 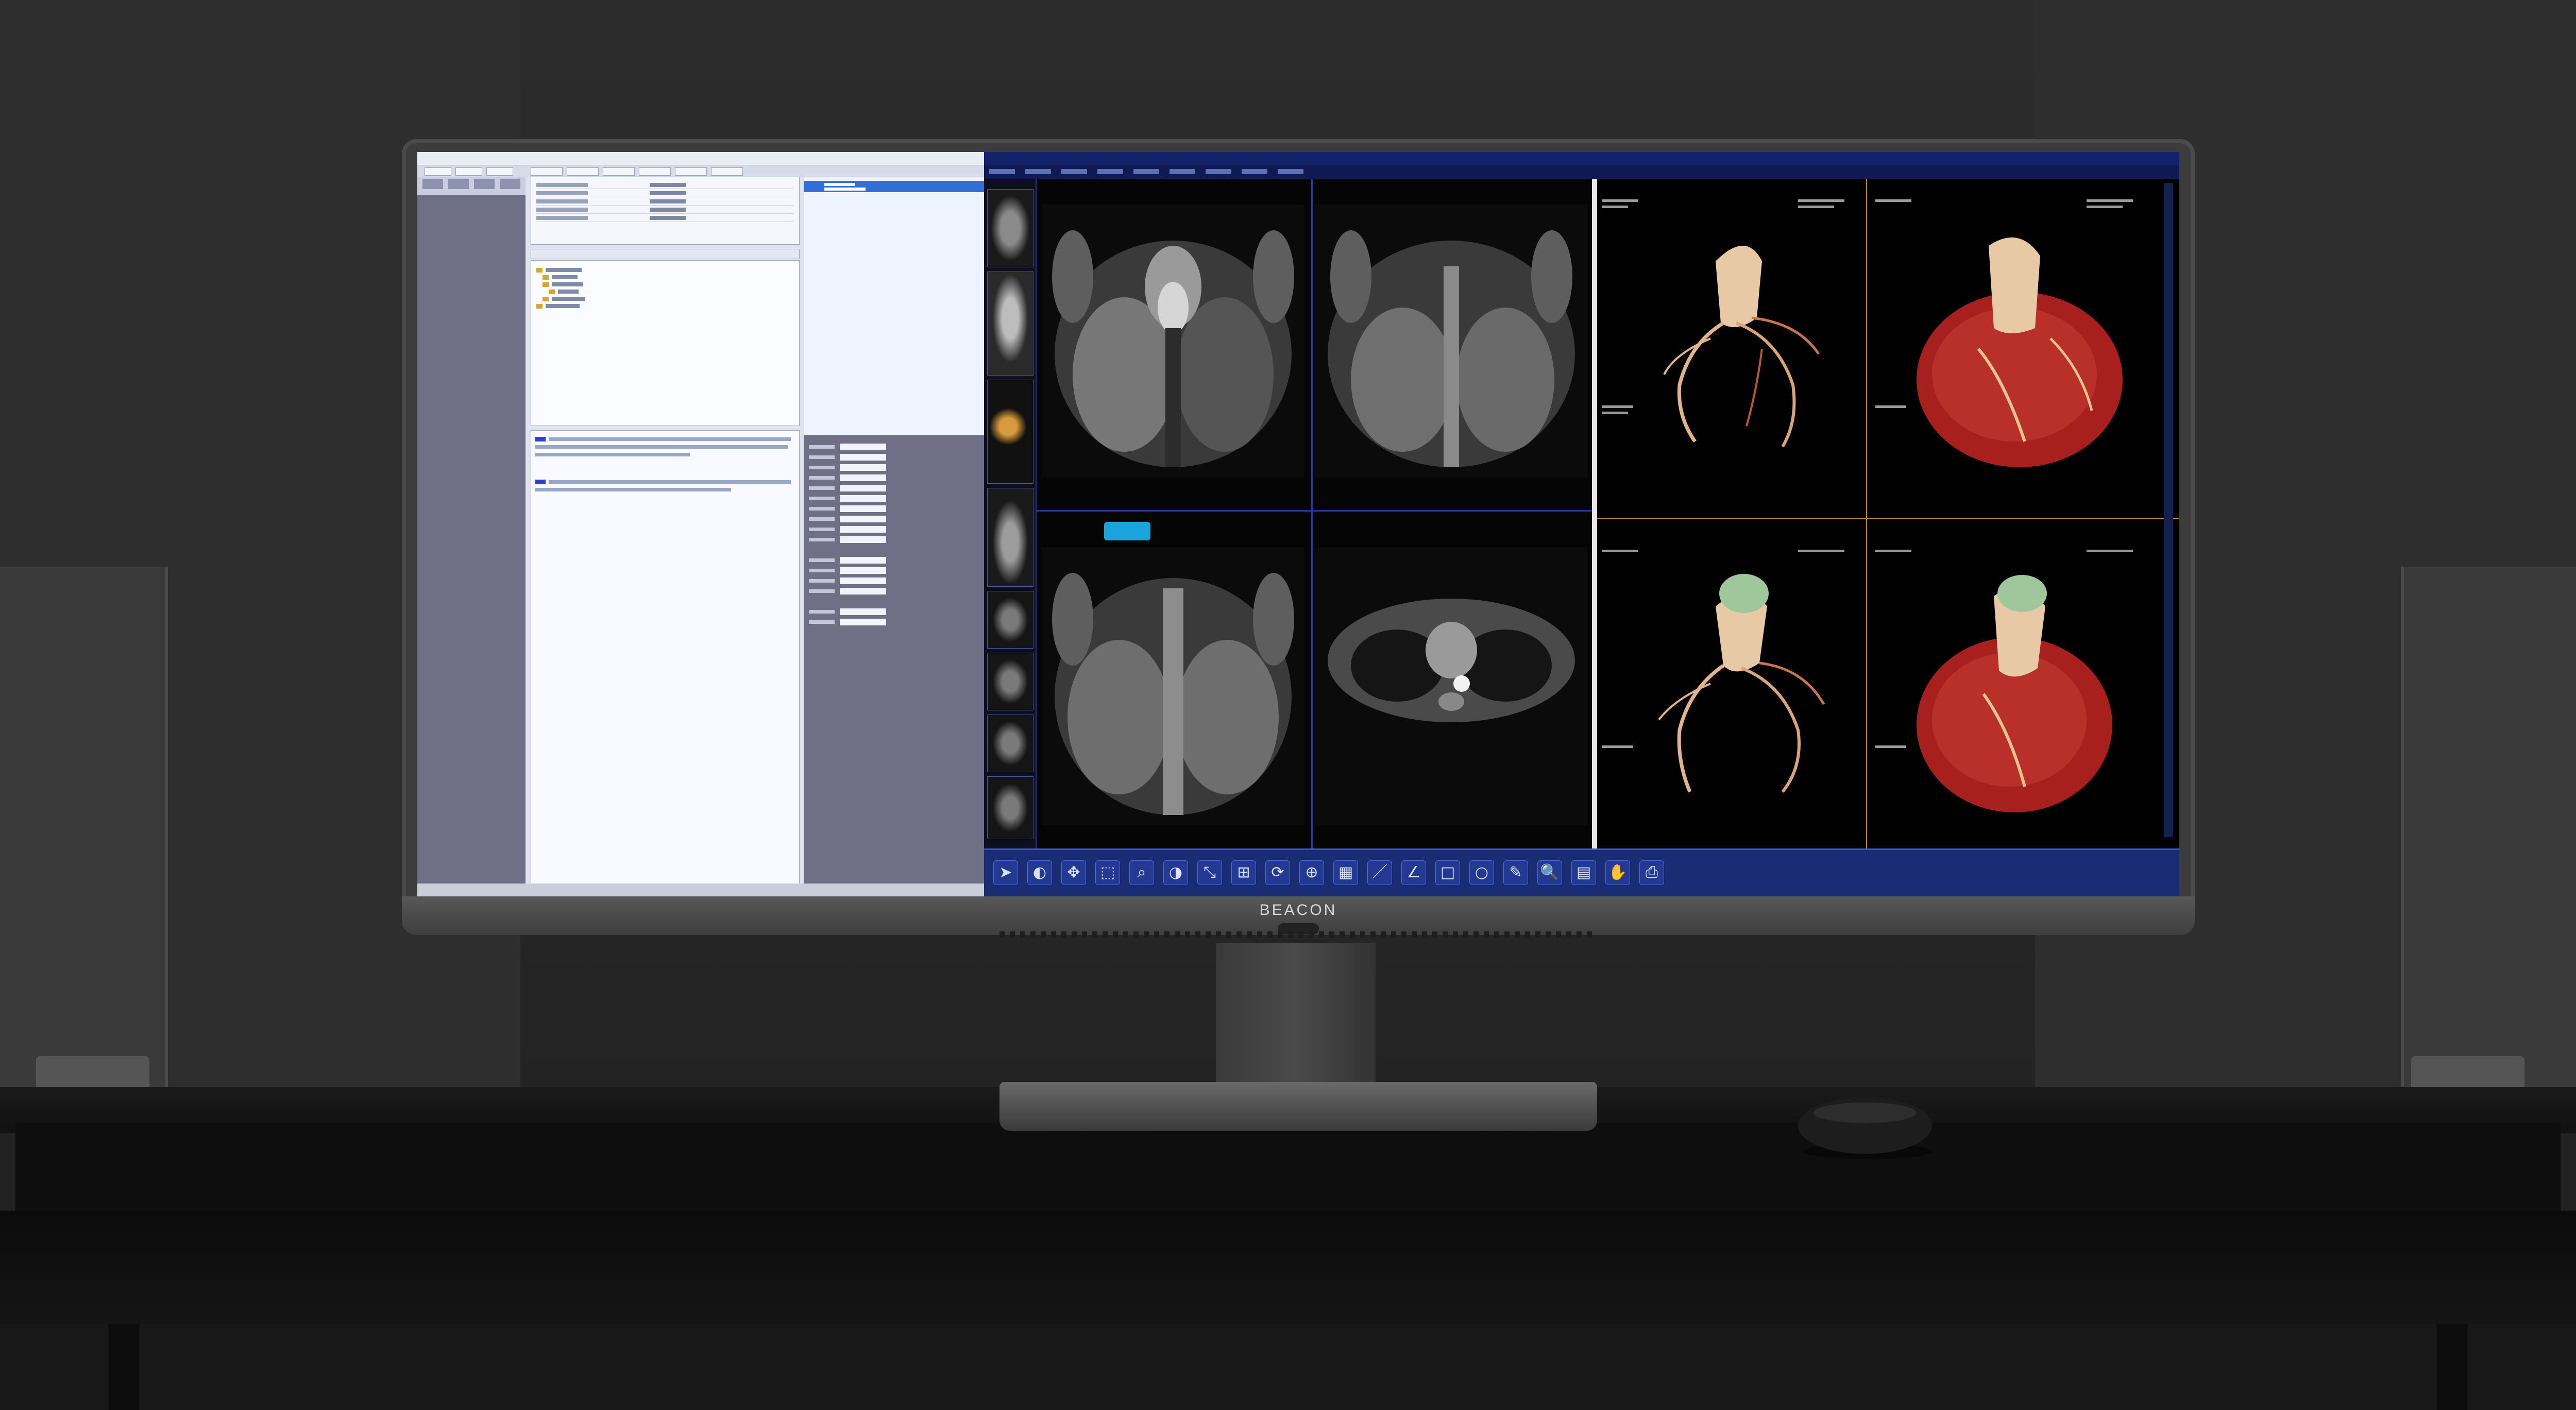 I want to click on brand-logo: BEACON, so click(x=1298, y=910).